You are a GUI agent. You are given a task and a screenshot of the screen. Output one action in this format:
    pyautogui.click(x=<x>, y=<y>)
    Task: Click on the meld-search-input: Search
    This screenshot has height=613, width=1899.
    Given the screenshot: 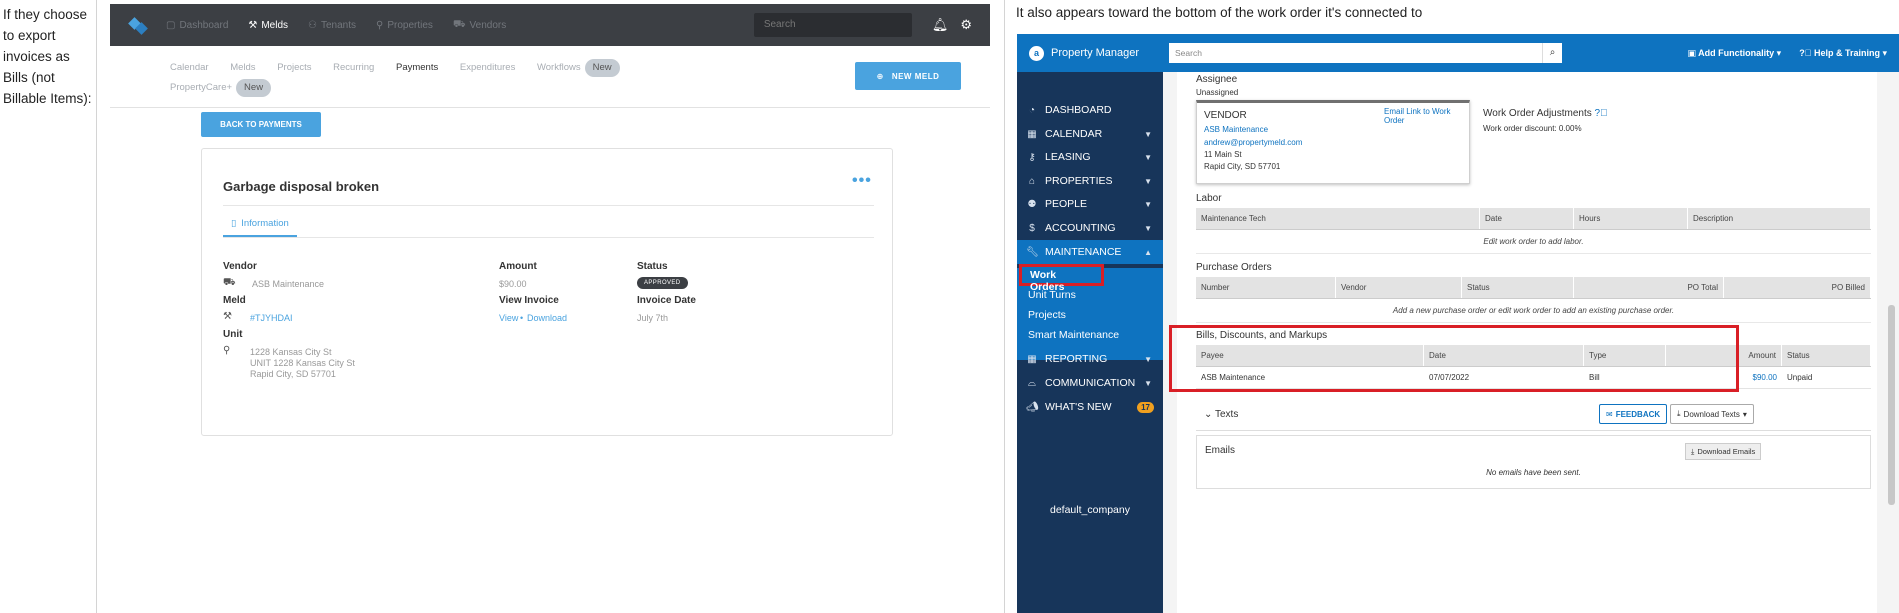 What is the action you would take?
    pyautogui.click(x=832, y=25)
    